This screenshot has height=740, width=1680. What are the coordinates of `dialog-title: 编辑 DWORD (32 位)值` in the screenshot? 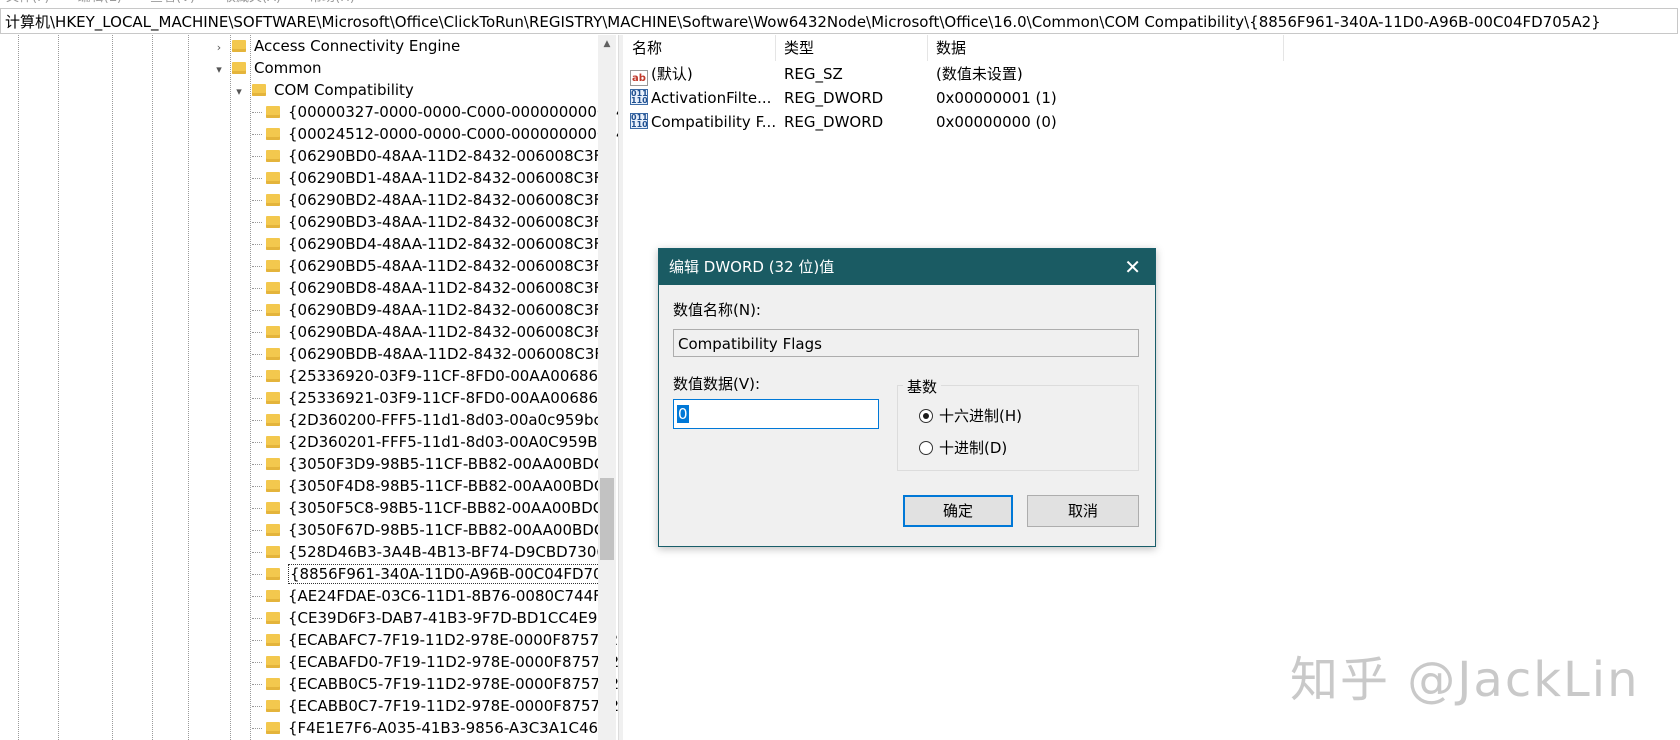 It's located at (907, 267).